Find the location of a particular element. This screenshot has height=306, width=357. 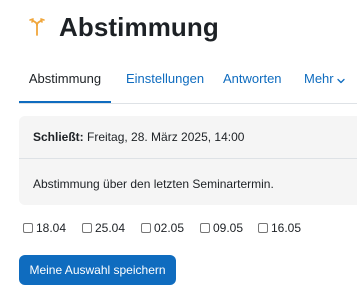

choice-icon is located at coordinates (37, 27).